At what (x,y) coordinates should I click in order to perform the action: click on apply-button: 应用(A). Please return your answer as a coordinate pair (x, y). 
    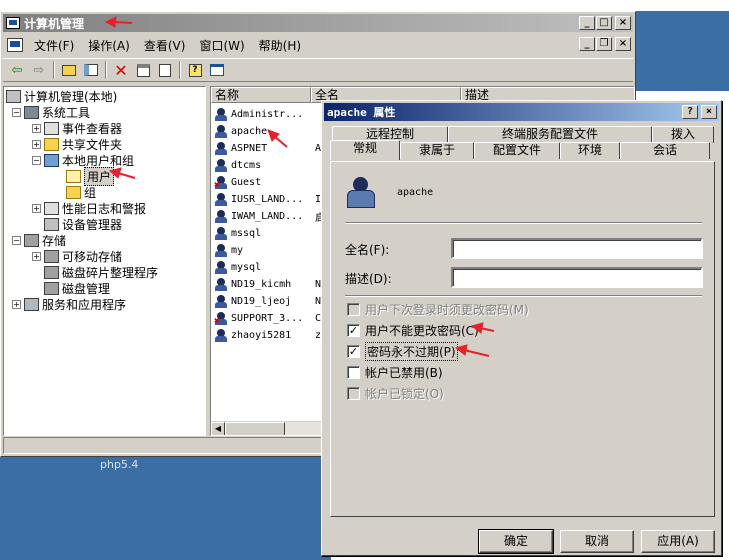
    Looking at the image, I should click on (678, 541).